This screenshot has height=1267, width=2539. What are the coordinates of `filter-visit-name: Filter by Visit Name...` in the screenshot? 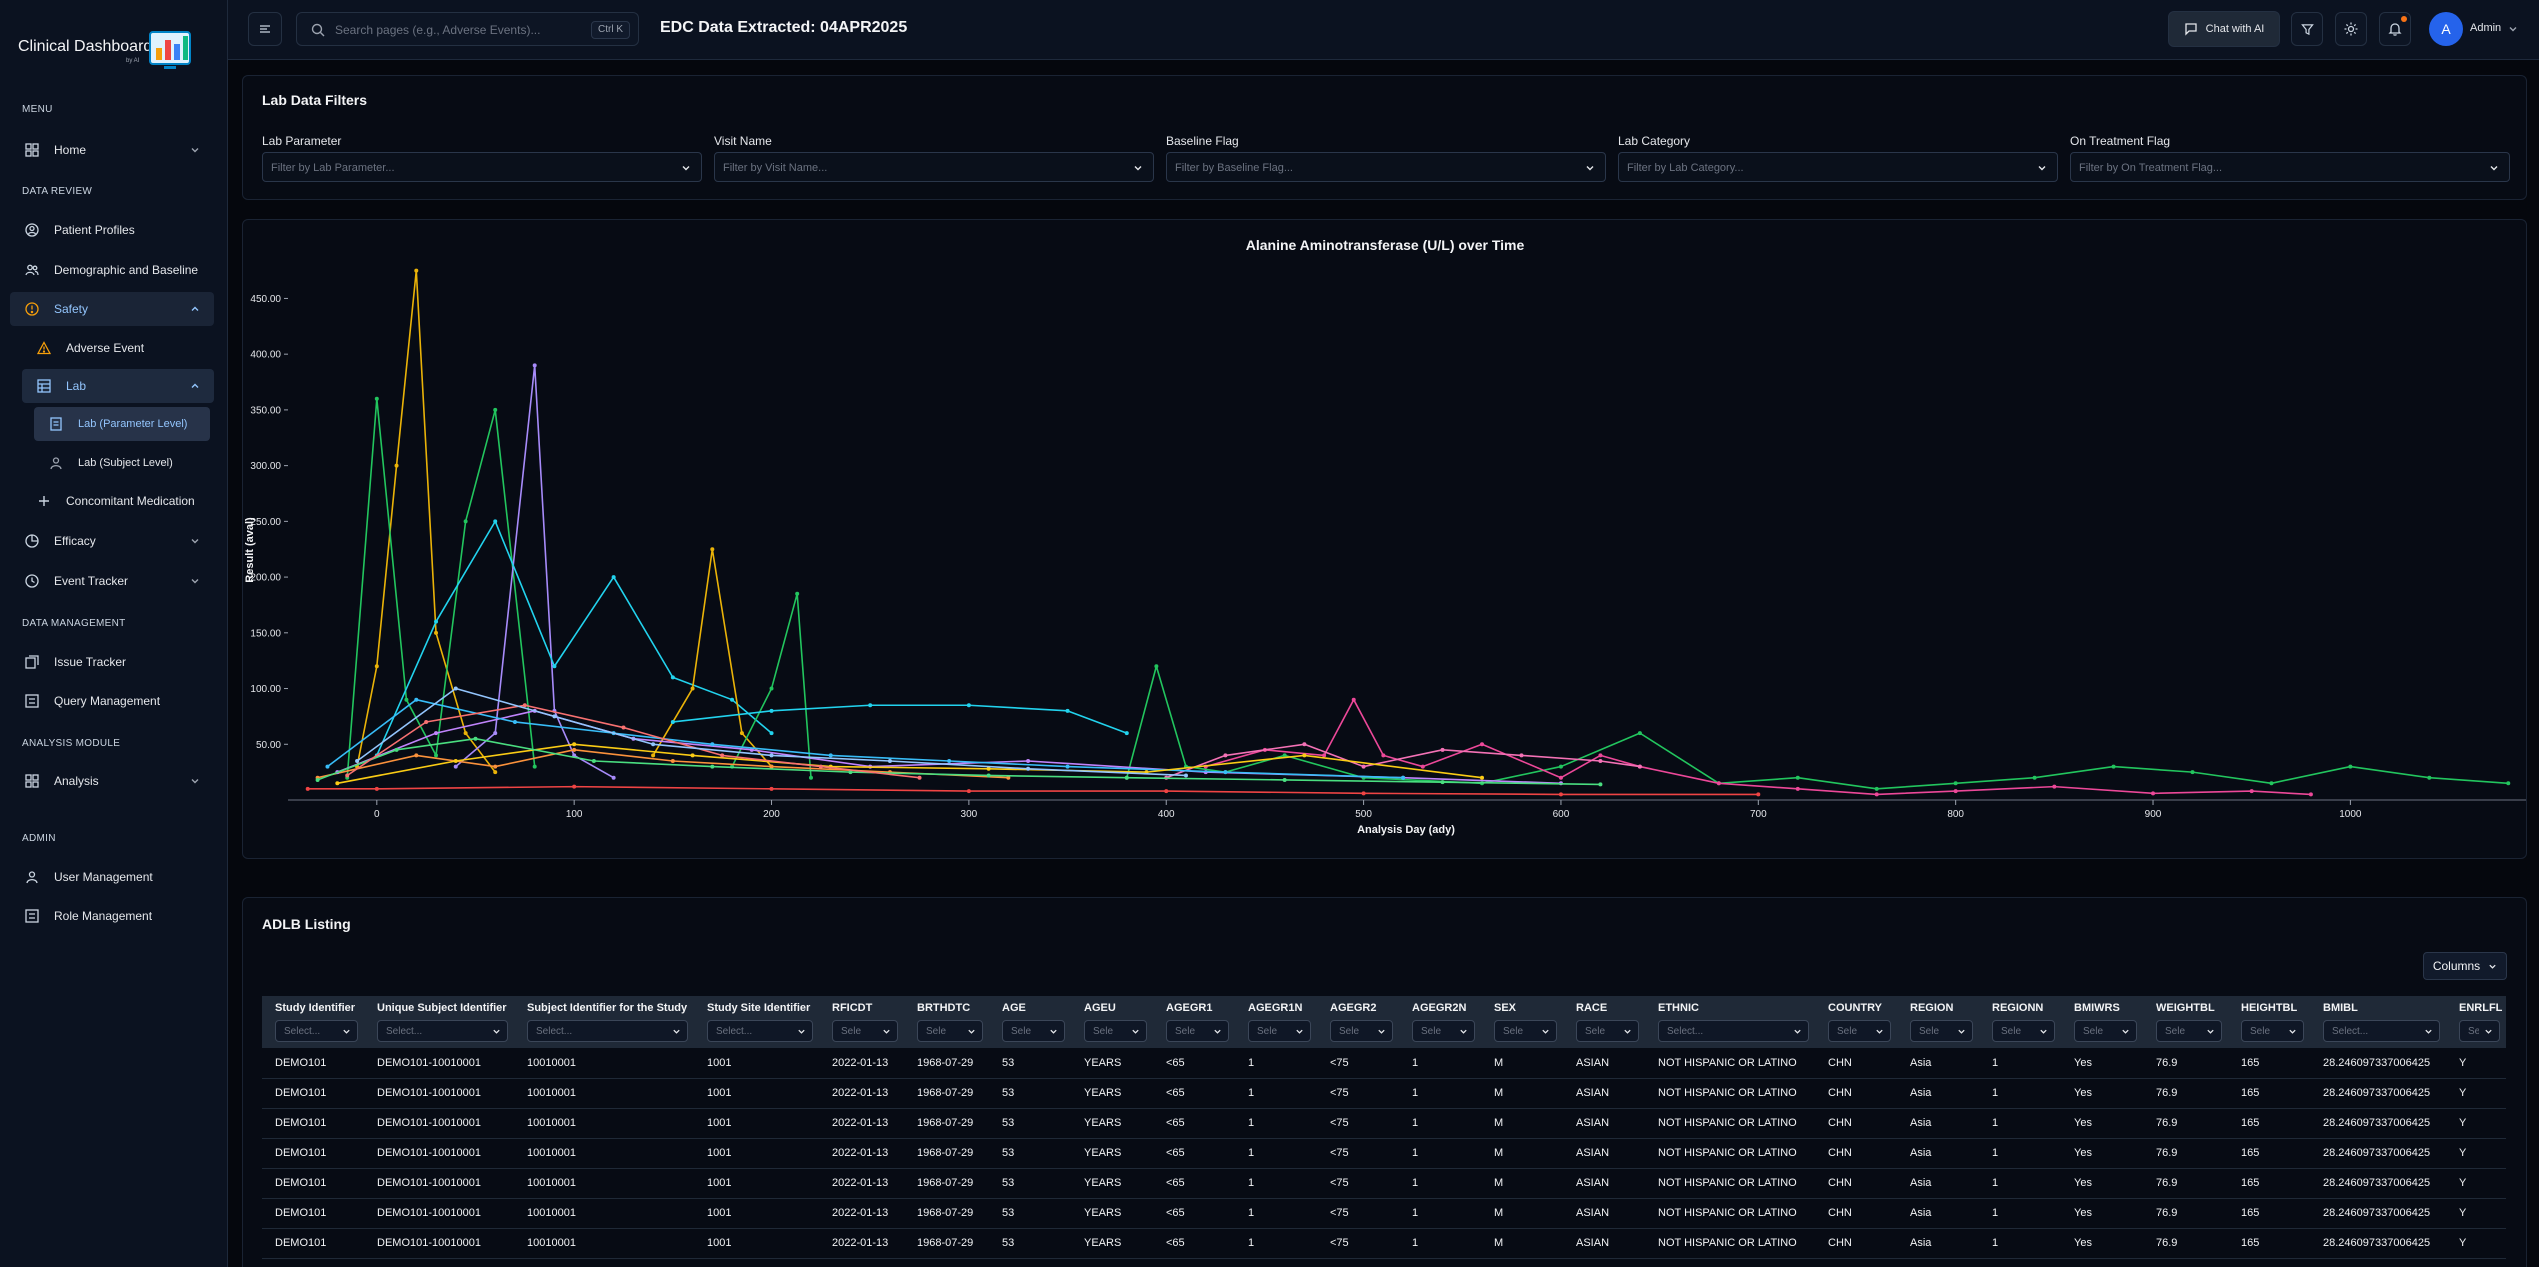 It's located at (934, 167).